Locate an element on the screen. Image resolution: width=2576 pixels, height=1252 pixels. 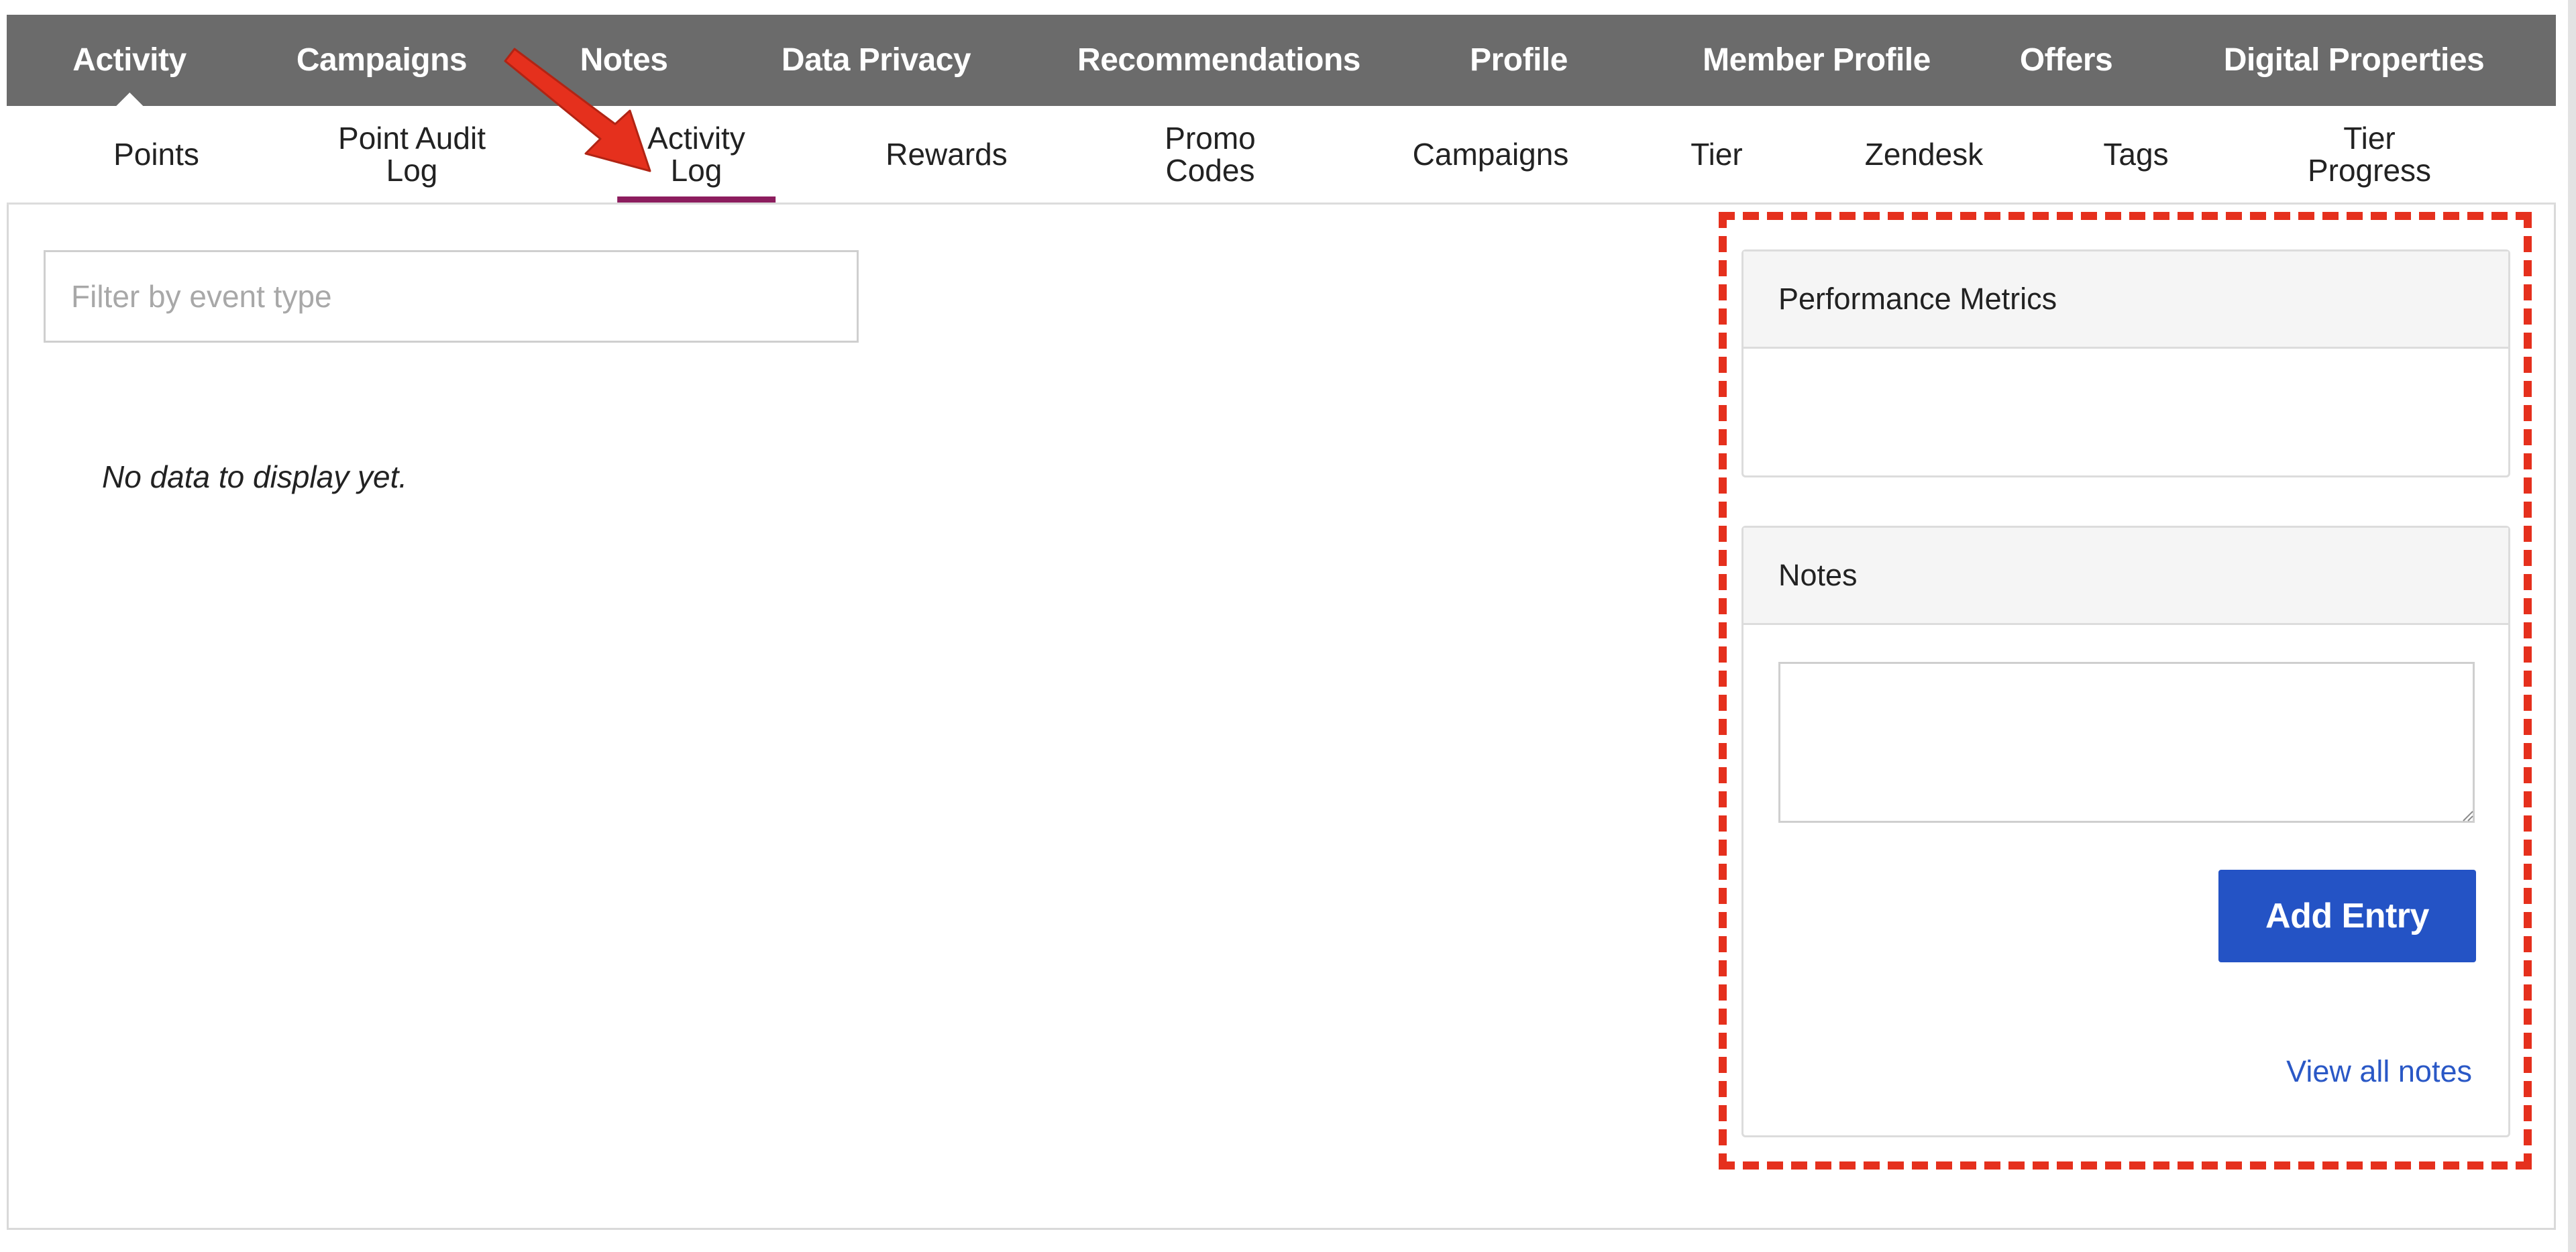
top-nav-offers: Offers is located at coordinates (2066, 60).